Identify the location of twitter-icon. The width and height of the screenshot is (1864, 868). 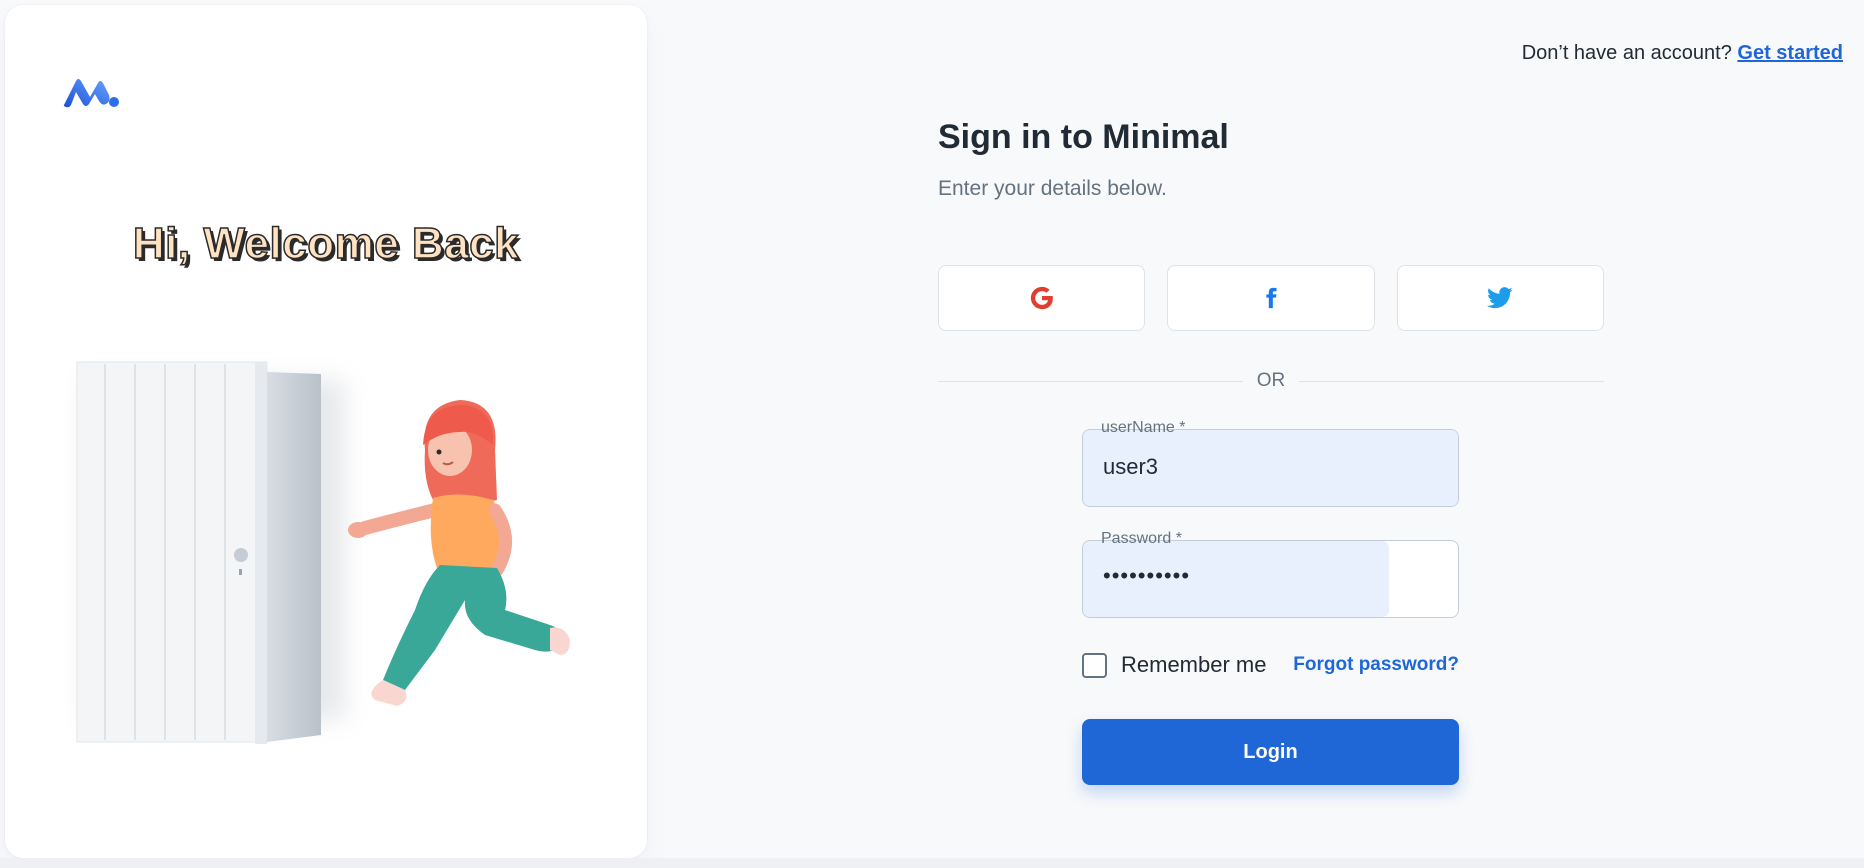
(1500, 298).